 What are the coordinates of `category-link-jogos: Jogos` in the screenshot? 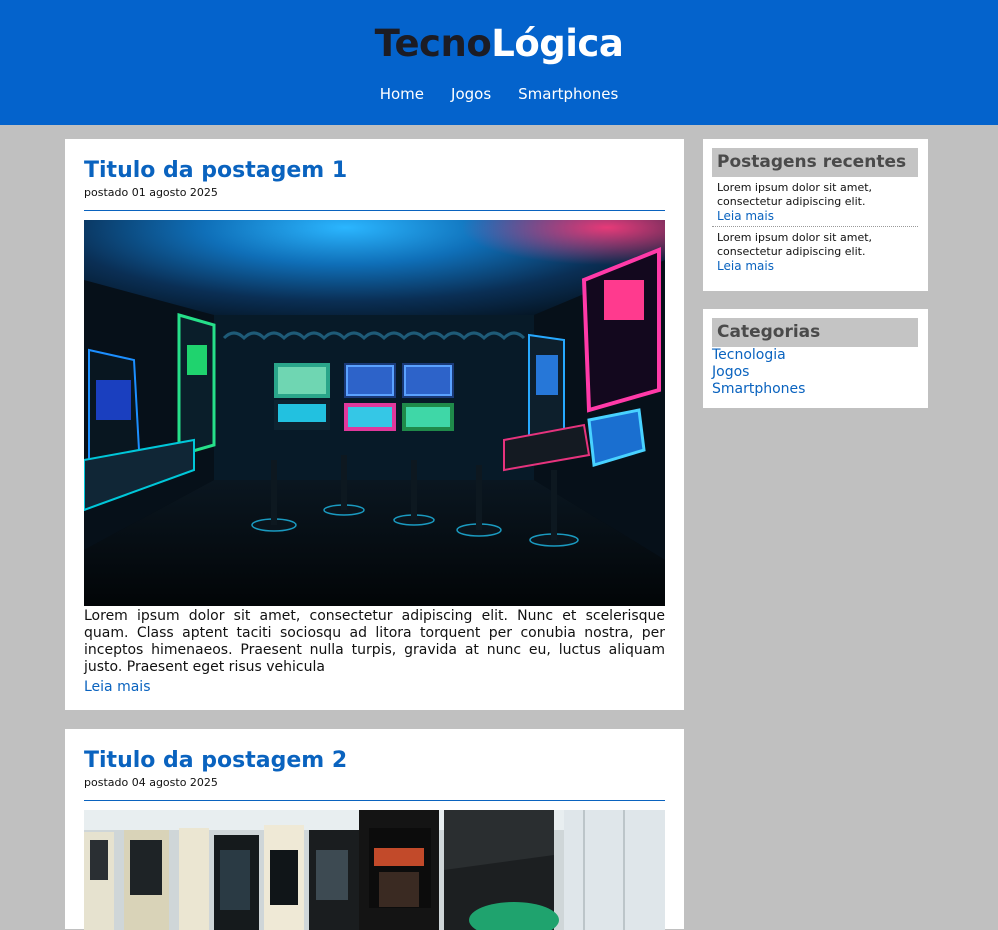 It's located at (815, 372).